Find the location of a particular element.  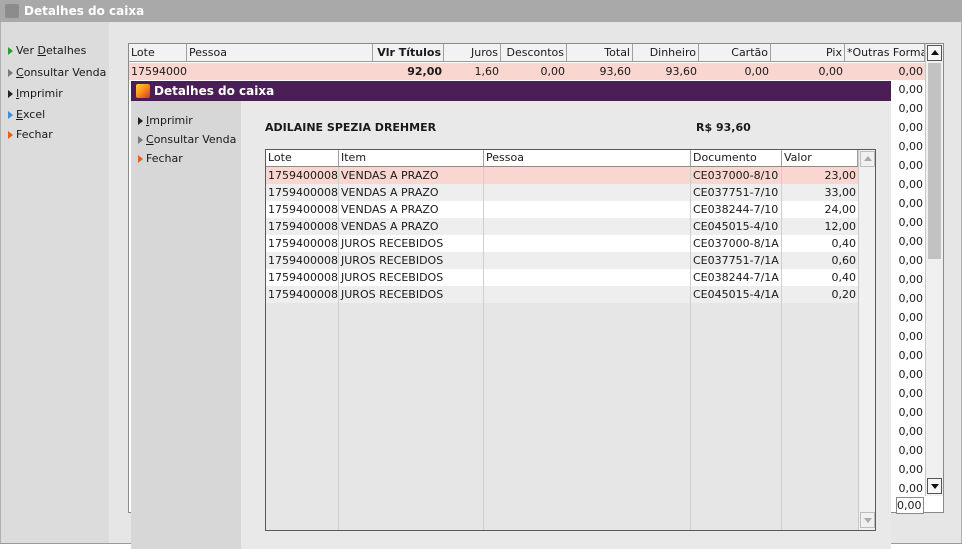

customer-name: ADILAINE SPEZIA DREHMER is located at coordinates (351, 127).